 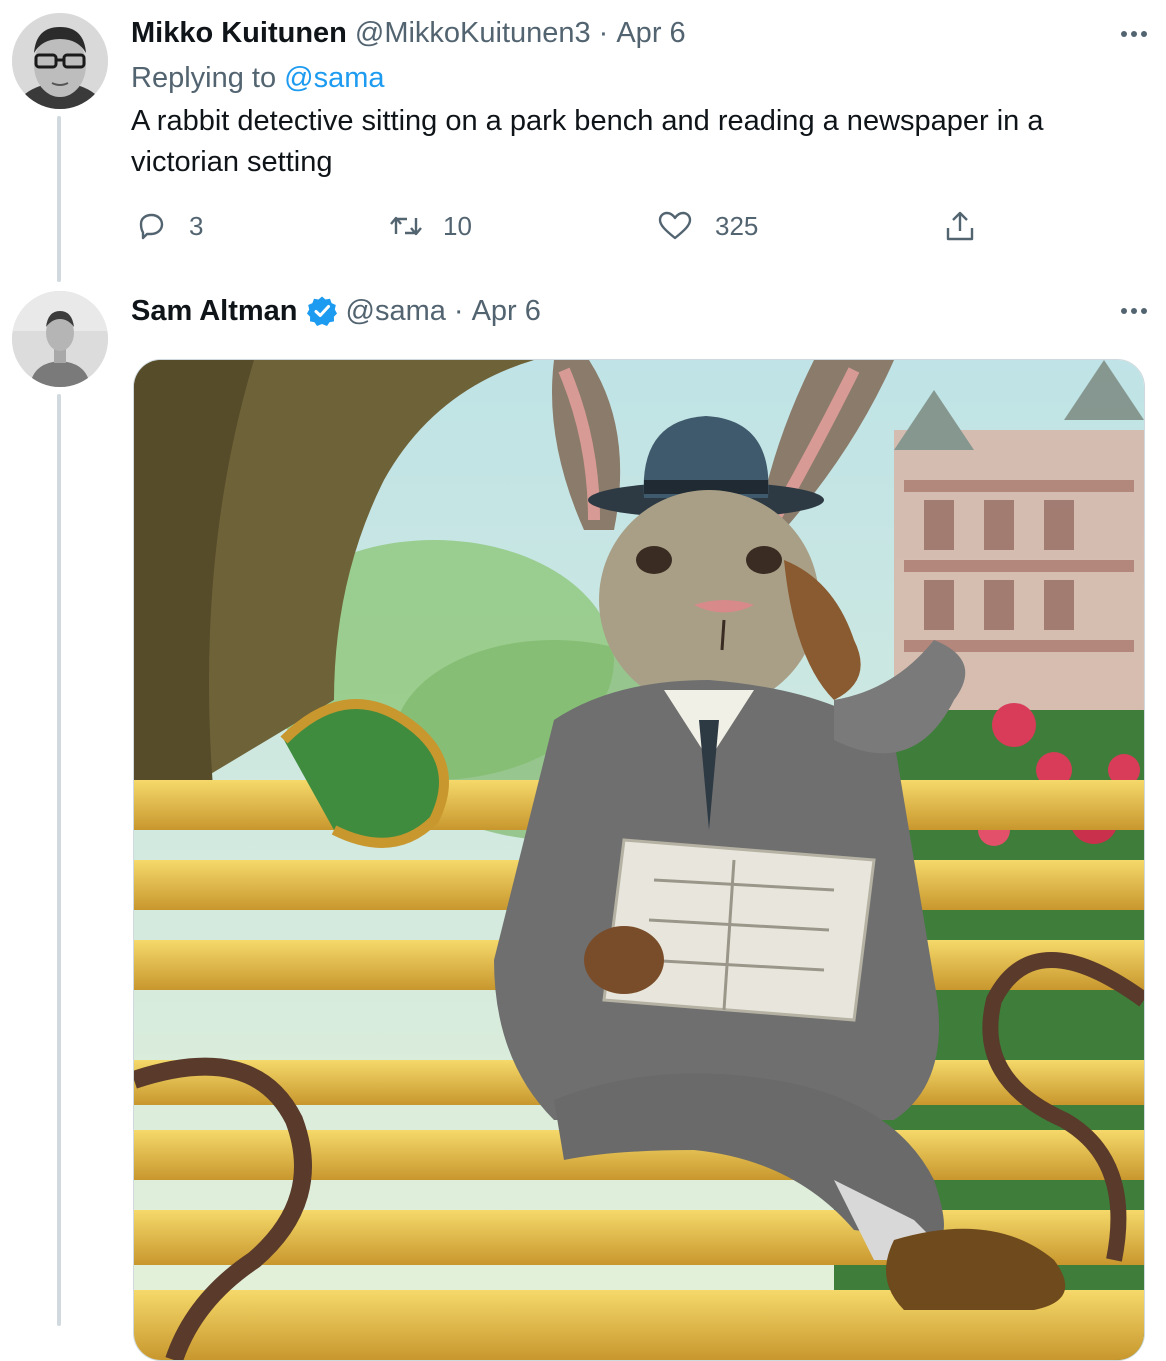 What do you see at coordinates (561, 226) in the screenshot?
I see `tweet-actions: 3 10 325` at bounding box center [561, 226].